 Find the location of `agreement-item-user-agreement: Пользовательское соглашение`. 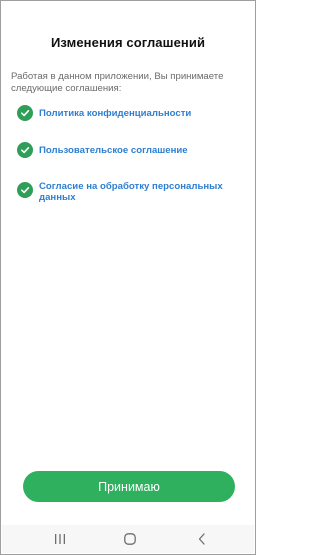

agreement-item-user-agreement: Пользовательское соглашение is located at coordinates (130, 151).